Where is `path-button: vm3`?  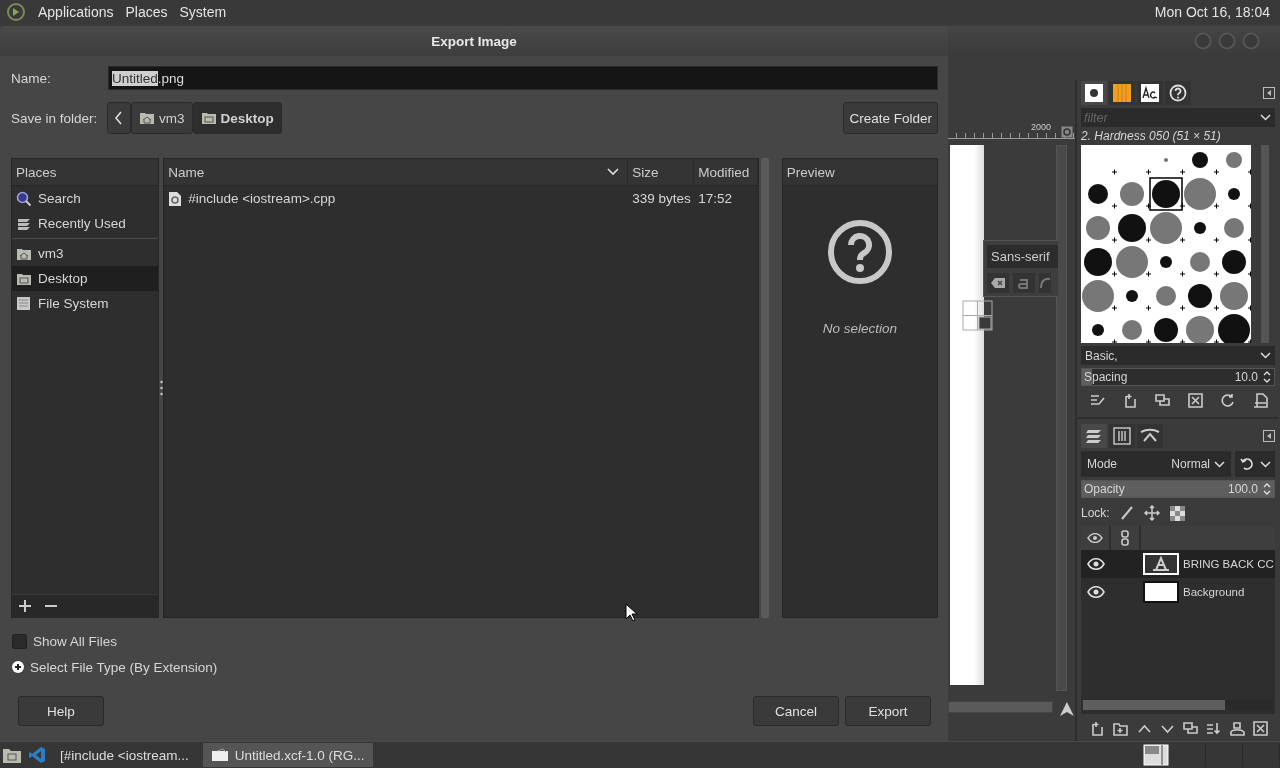
path-button: vm3 is located at coordinates (162, 118).